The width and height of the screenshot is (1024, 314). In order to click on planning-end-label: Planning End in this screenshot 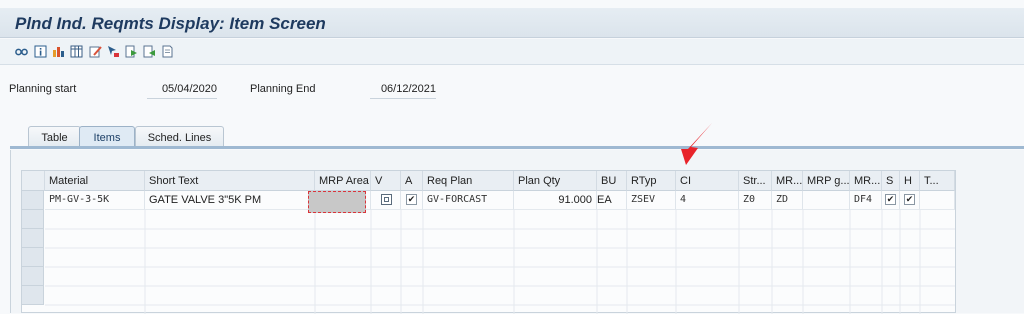, I will do `click(283, 89)`.